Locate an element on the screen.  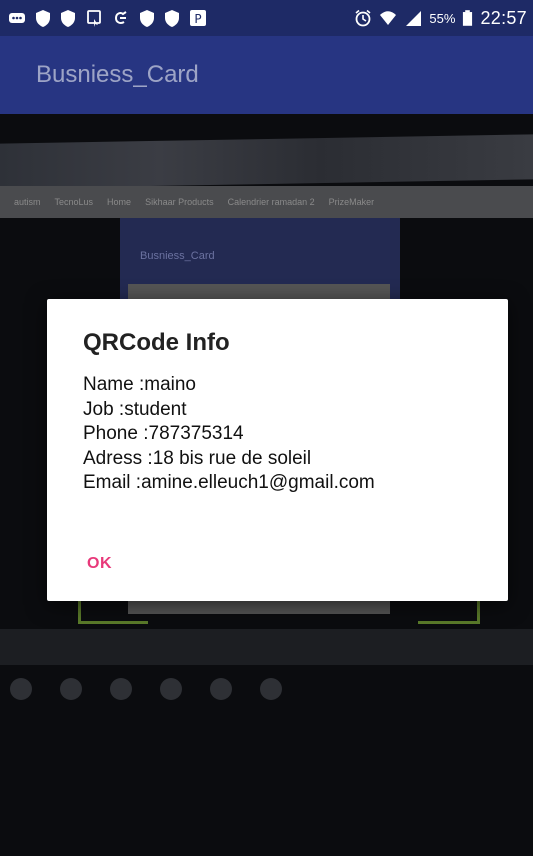
svg-text: P is located at coordinates (197, 19).